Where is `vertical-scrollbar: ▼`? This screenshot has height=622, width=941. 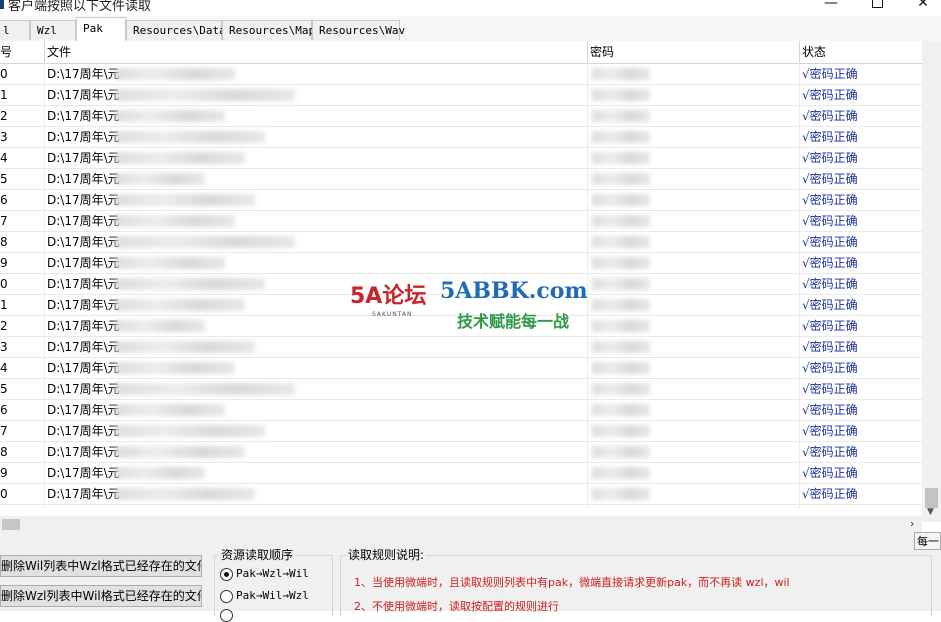
vertical-scrollbar: ▼ is located at coordinates (931, 281).